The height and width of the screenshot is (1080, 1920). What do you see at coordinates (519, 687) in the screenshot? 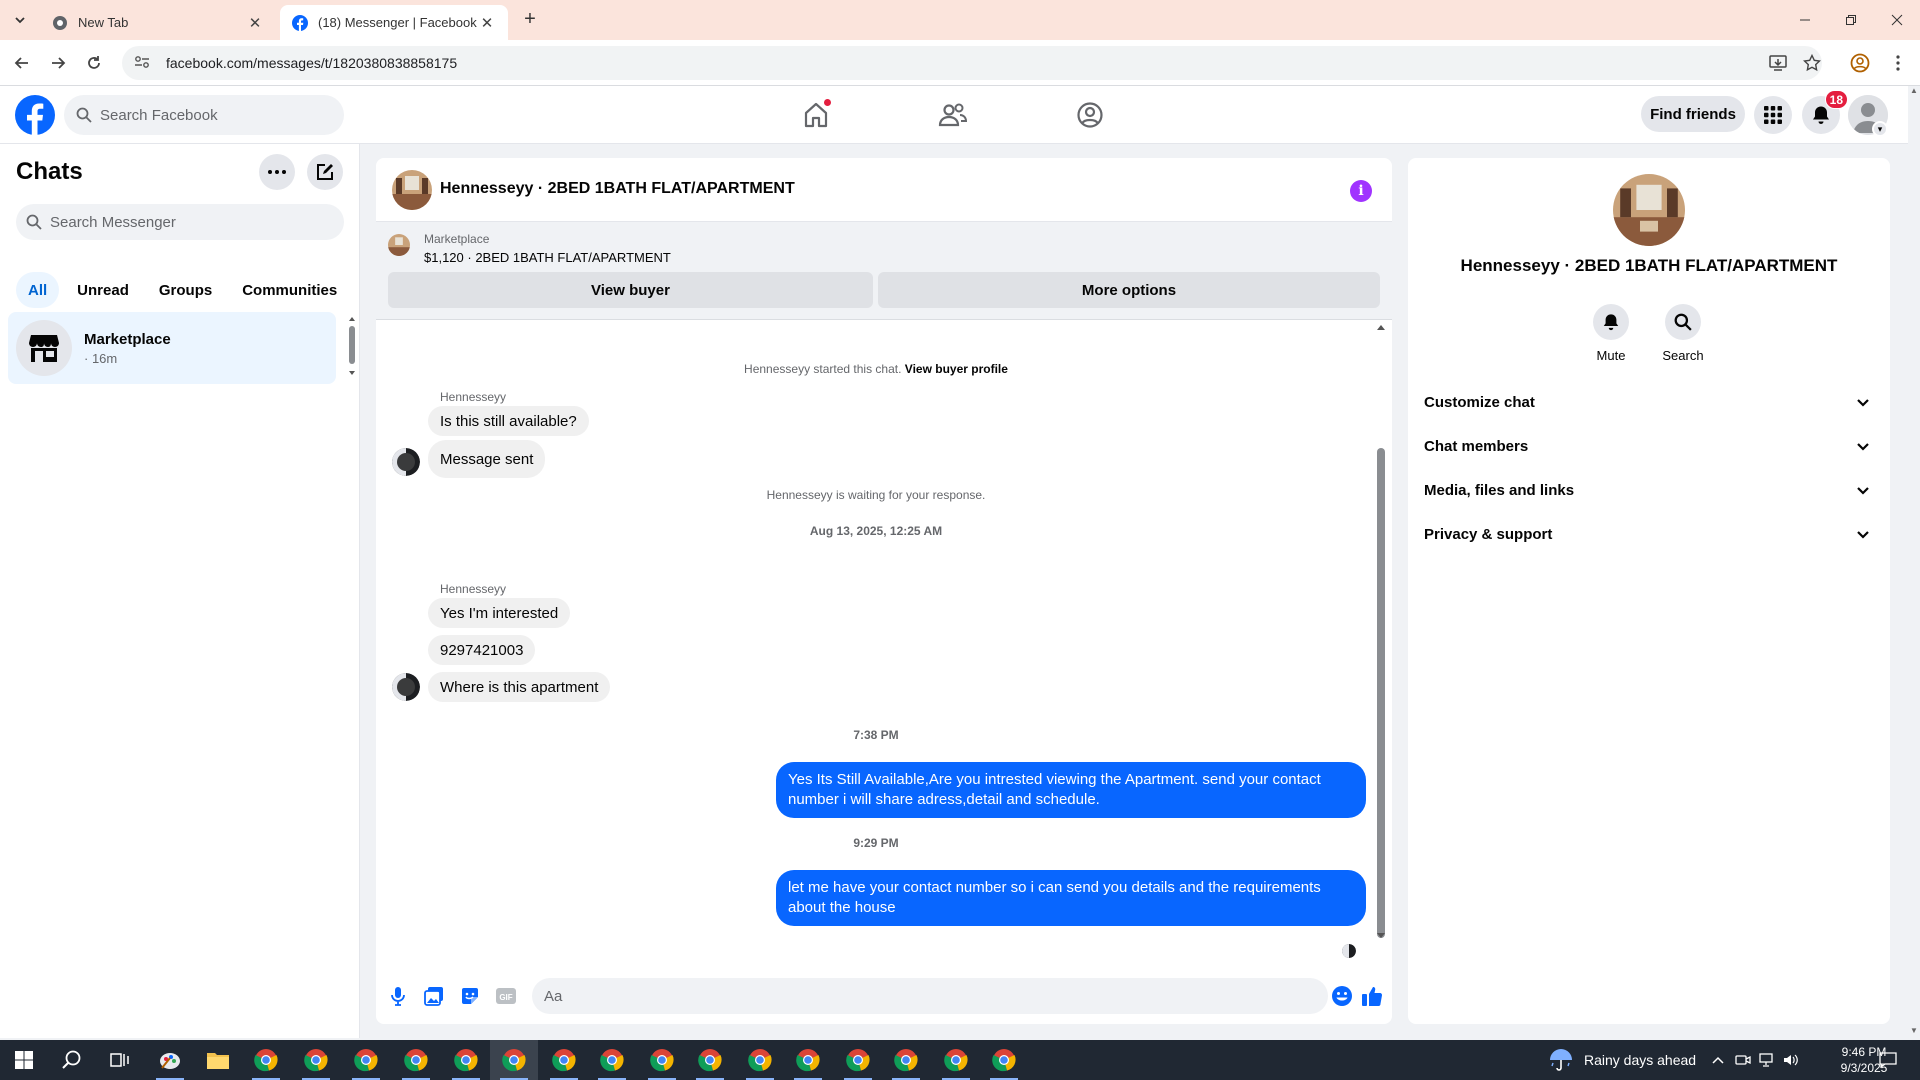
I see `incoming-message: Where is this apartment` at bounding box center [519, 687].